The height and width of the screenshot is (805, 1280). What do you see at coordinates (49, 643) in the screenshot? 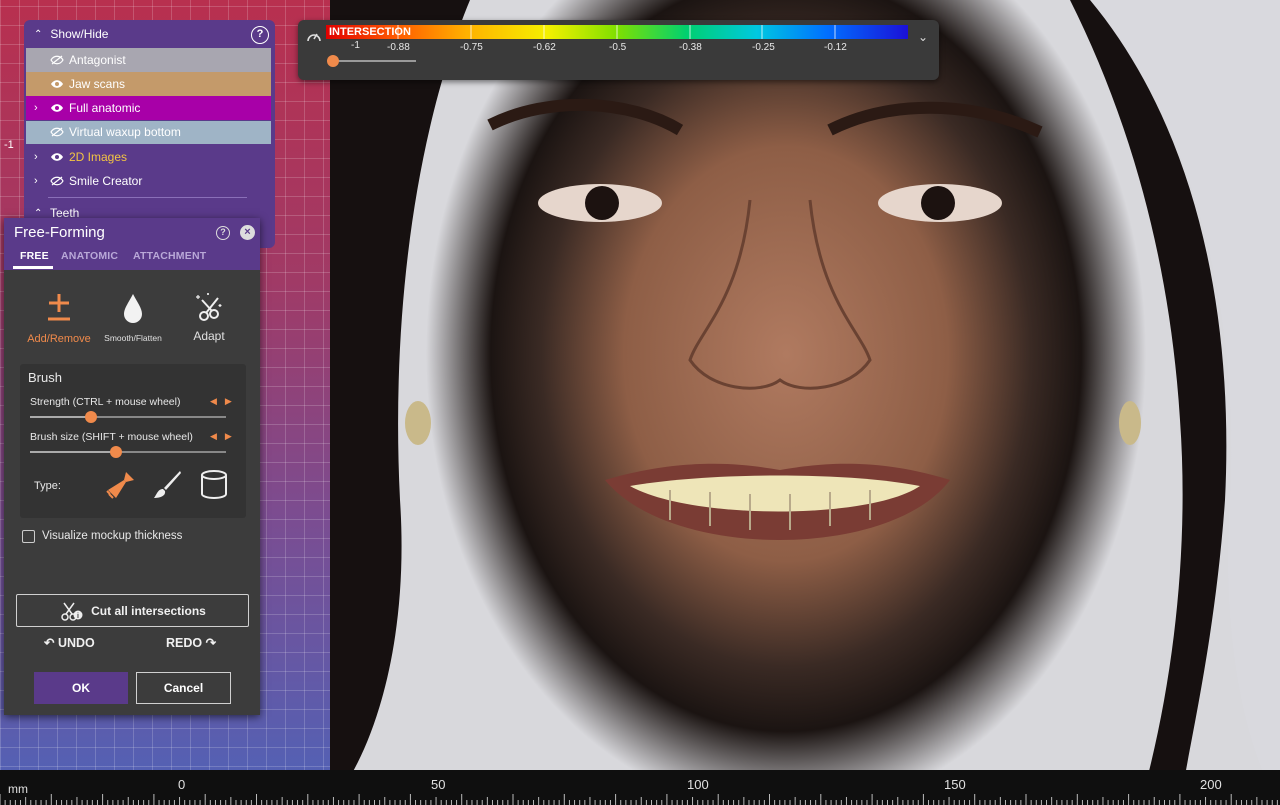
I see `undo-icon: ↶` at bounding box center [49, 643].